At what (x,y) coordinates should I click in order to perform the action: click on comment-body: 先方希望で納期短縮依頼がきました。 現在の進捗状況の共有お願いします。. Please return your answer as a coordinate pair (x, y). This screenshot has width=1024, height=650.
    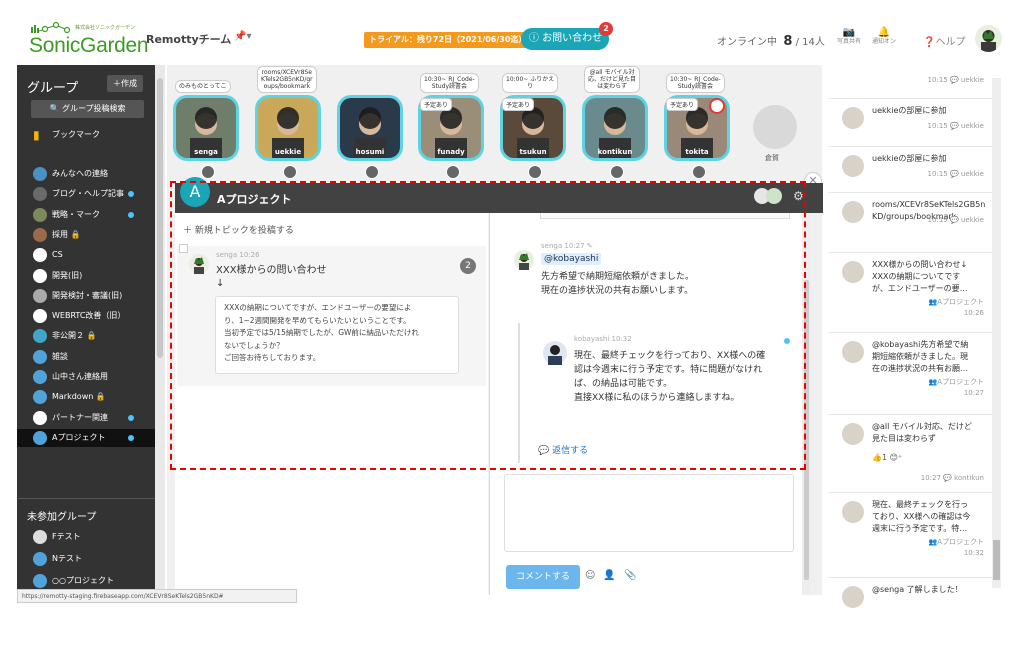
    Looking at the image, I should click on (618, 284).